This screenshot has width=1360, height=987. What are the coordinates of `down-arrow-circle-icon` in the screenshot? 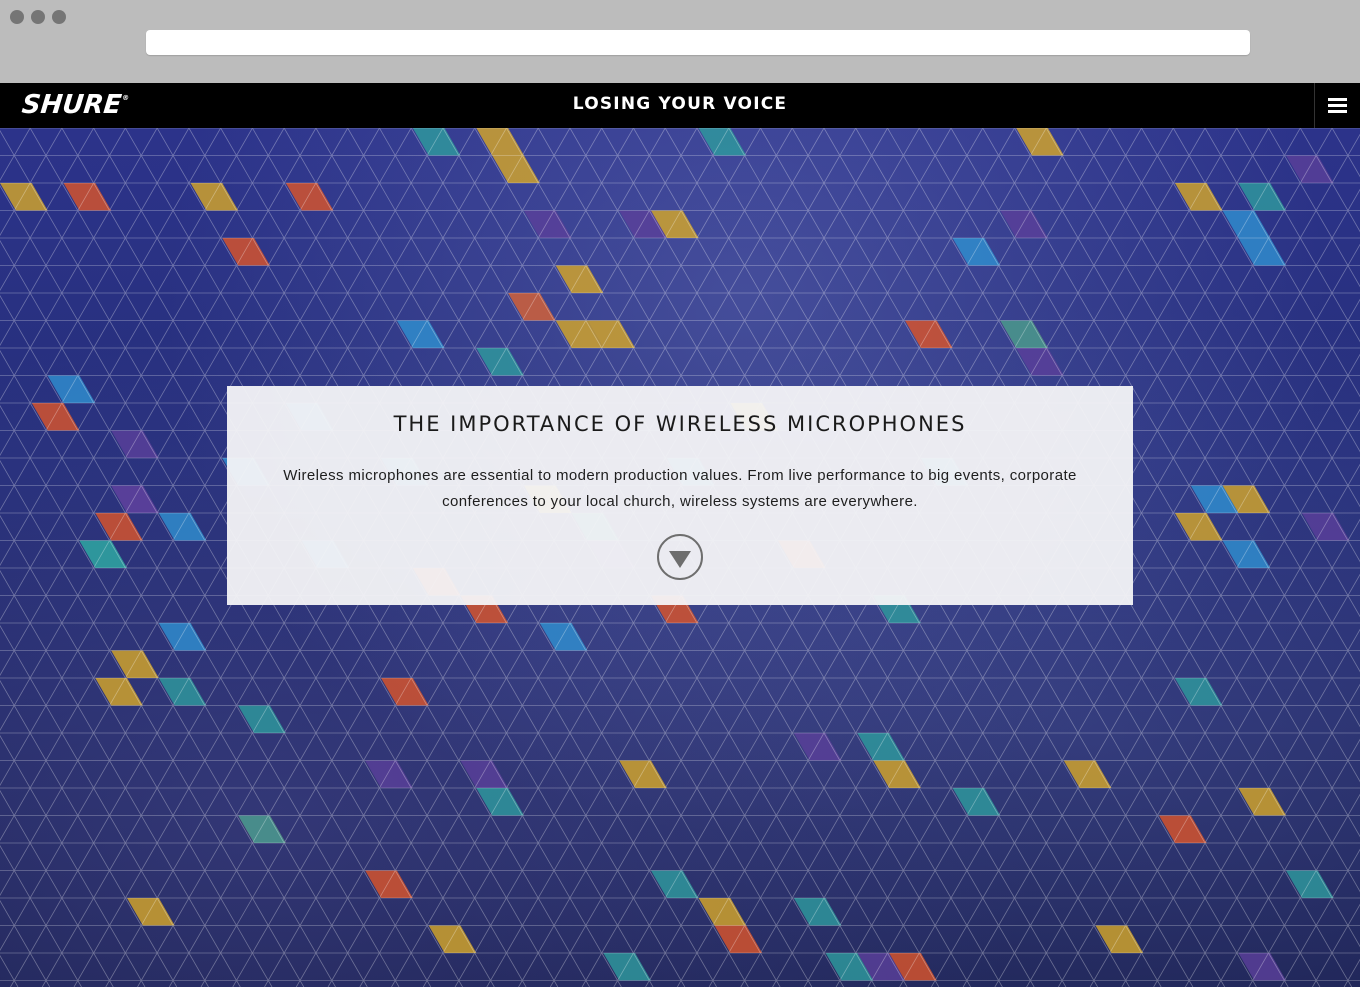 It's located at (680, 557).